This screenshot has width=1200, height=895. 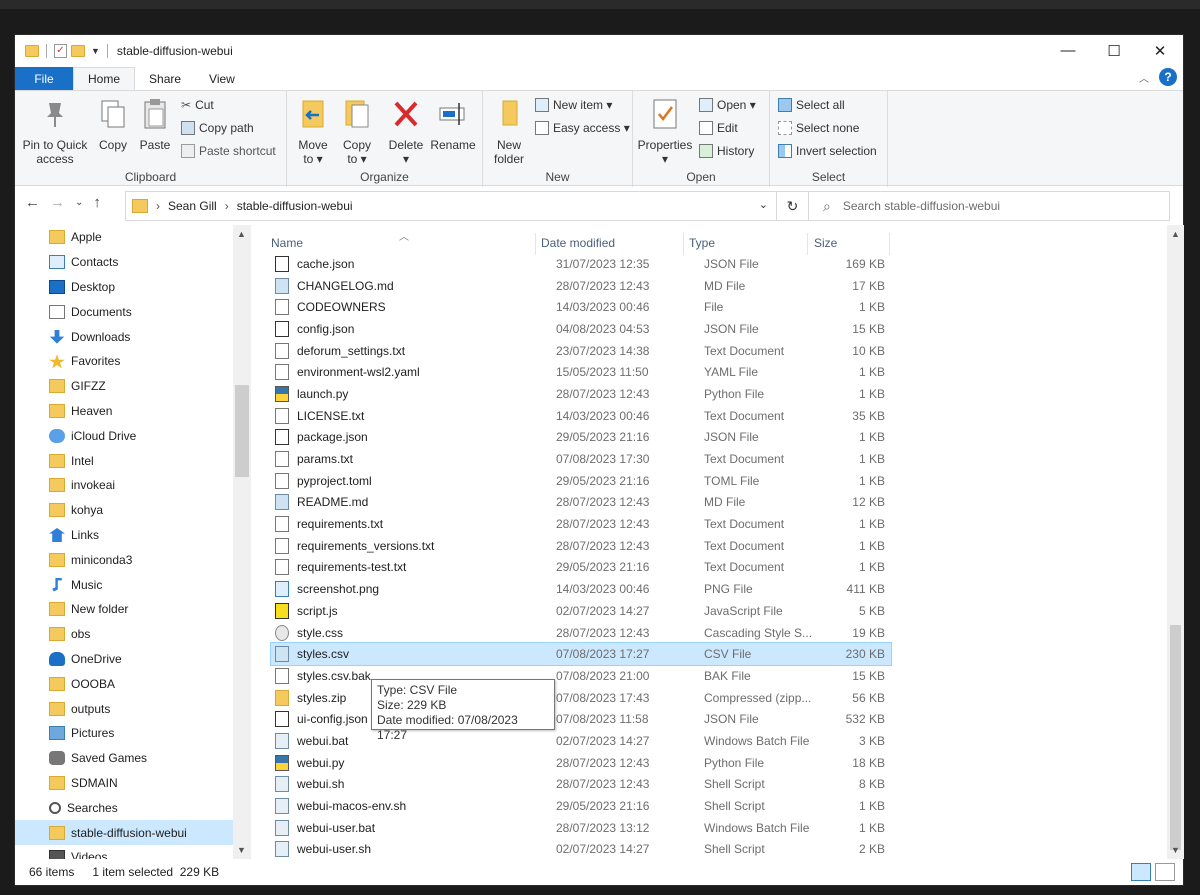 I want to click on nav-item: Desktop, so click(x=133, y=287).